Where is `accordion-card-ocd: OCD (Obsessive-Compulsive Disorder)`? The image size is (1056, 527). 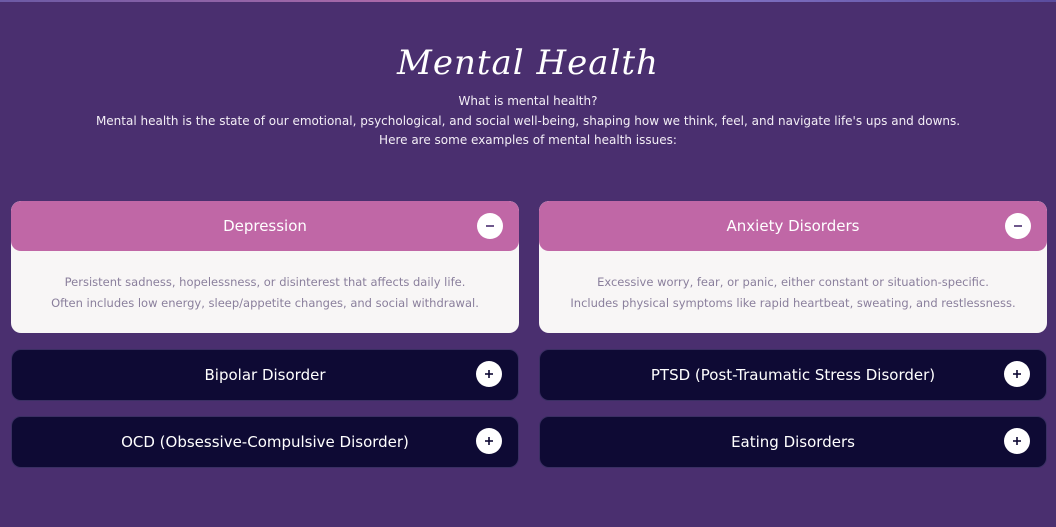 accordion-card-ocd: OCD (Obsessive-Compulsive Disorder) is located at coordinates (265, 442).